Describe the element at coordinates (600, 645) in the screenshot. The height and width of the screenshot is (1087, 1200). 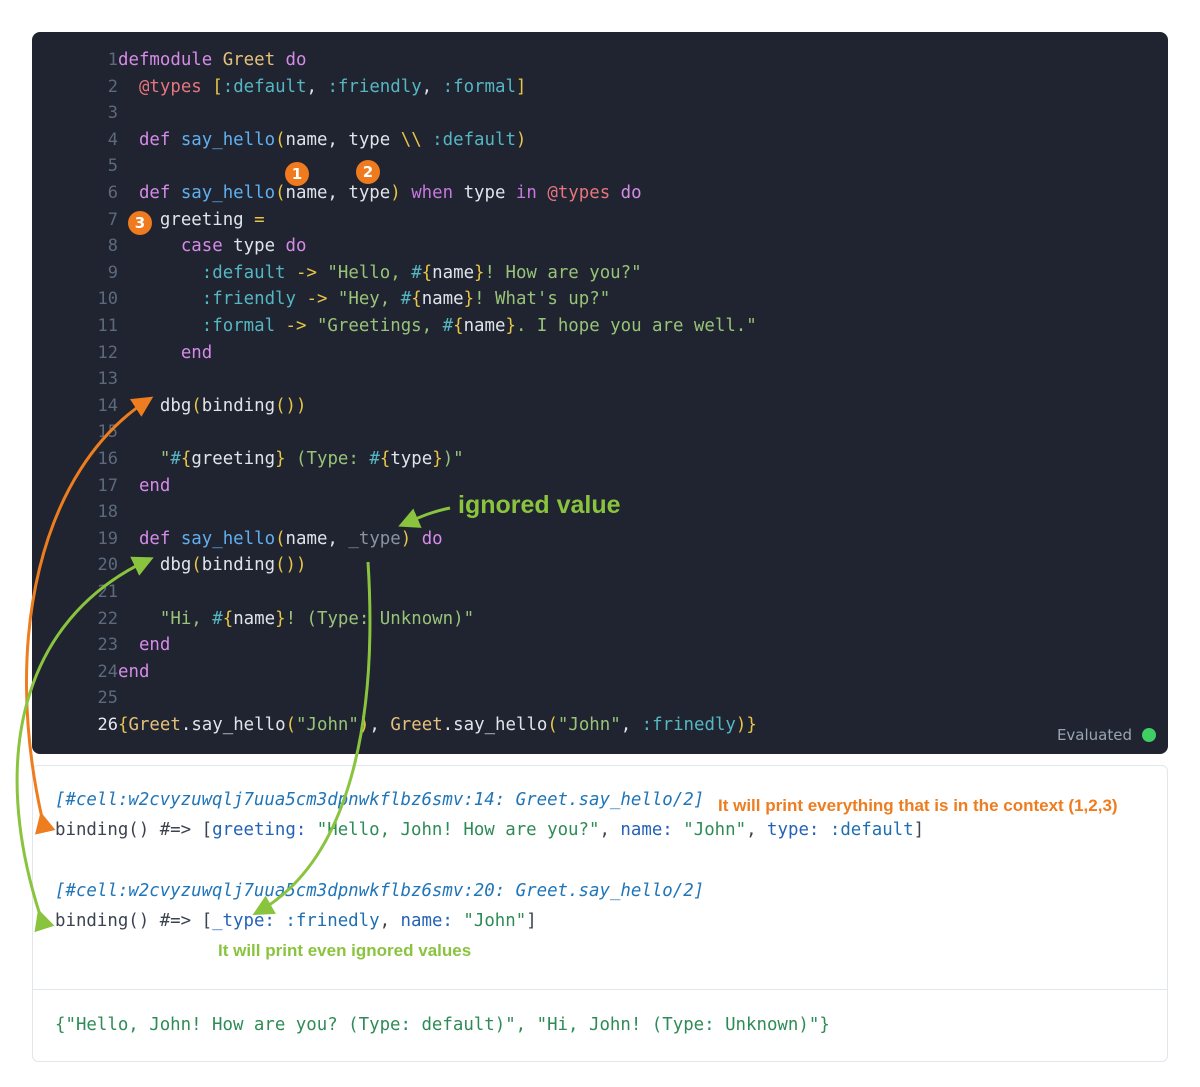
I see `code-line: 23 end` at that location.